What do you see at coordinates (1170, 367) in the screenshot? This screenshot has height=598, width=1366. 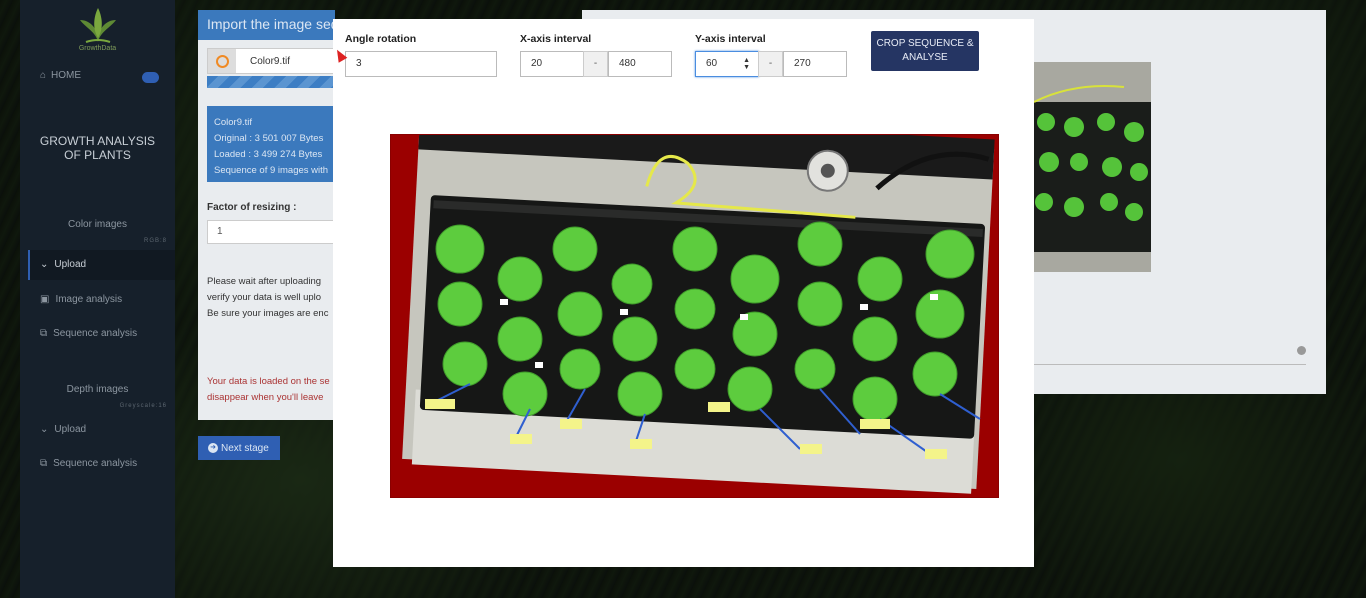 I see `preview-scrollbar` at bounding box center [1170, 367].